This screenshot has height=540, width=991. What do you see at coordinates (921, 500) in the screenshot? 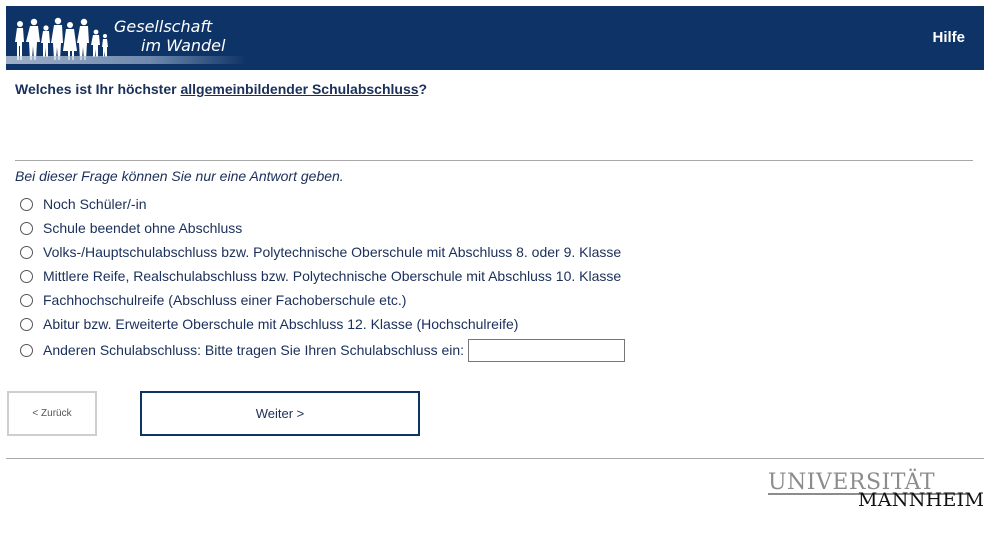
I see `logo-mannheim: MANNHEIM` at bounding box center [921, 500].